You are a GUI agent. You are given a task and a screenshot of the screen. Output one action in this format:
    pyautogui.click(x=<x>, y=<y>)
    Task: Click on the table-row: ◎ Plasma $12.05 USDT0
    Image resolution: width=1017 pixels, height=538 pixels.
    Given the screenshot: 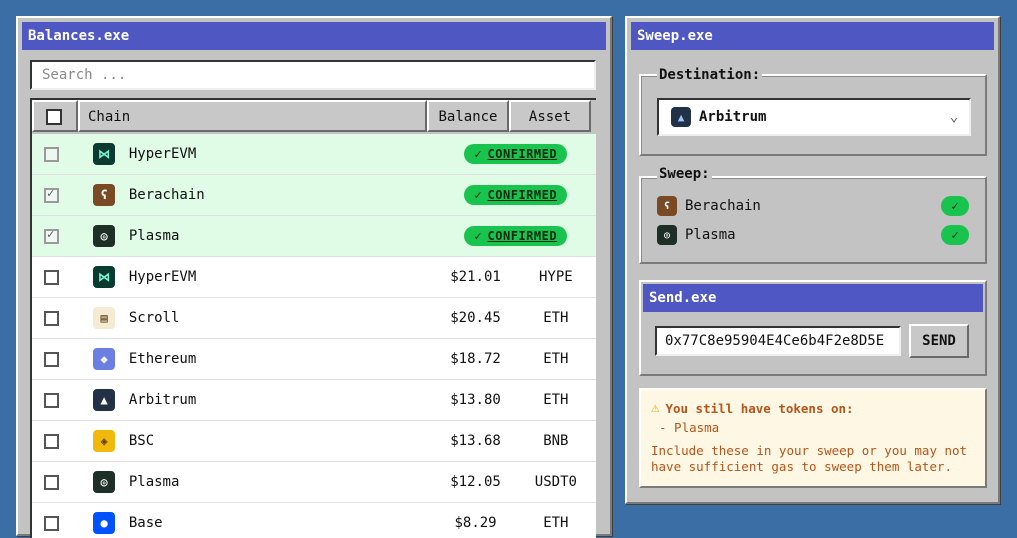 What is the action you would take?
    pyautogui.click(x=314, y=482)
    